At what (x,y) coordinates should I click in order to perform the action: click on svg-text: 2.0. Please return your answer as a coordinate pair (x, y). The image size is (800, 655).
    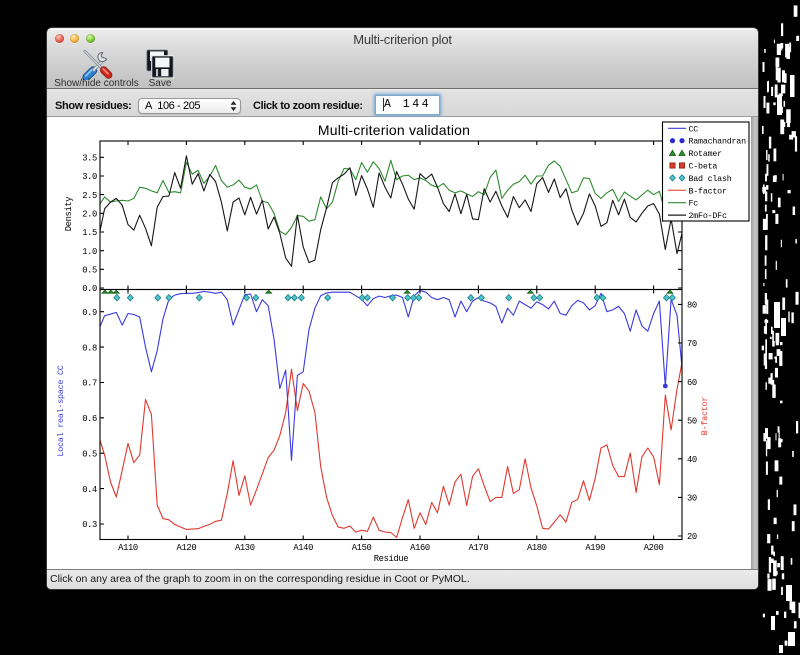
    Looking at the image, I should click on (89, 215).